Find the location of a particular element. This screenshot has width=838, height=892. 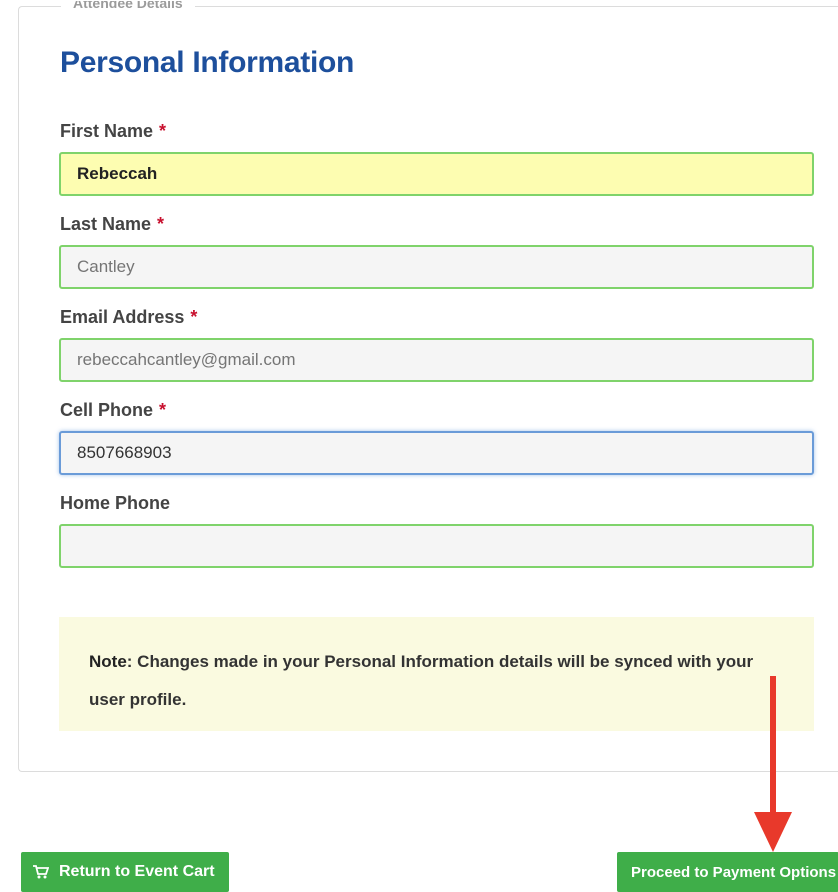

red-arrow-annotation is located at coordinates (773, 764).